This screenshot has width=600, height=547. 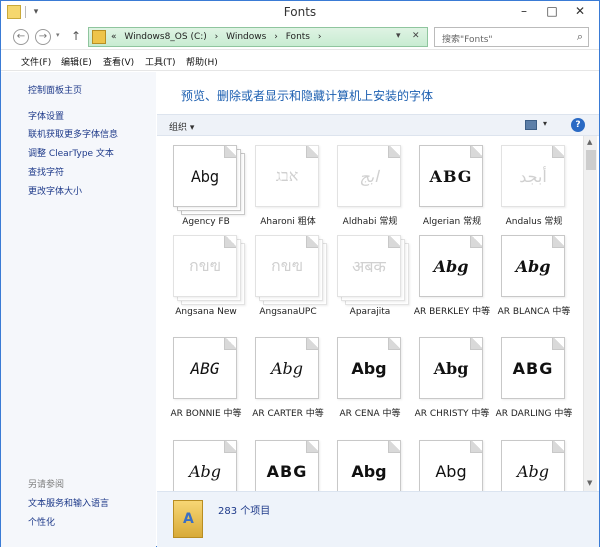 I want to click on scroll-down-icon: ▼, so click(x=589, y=483).